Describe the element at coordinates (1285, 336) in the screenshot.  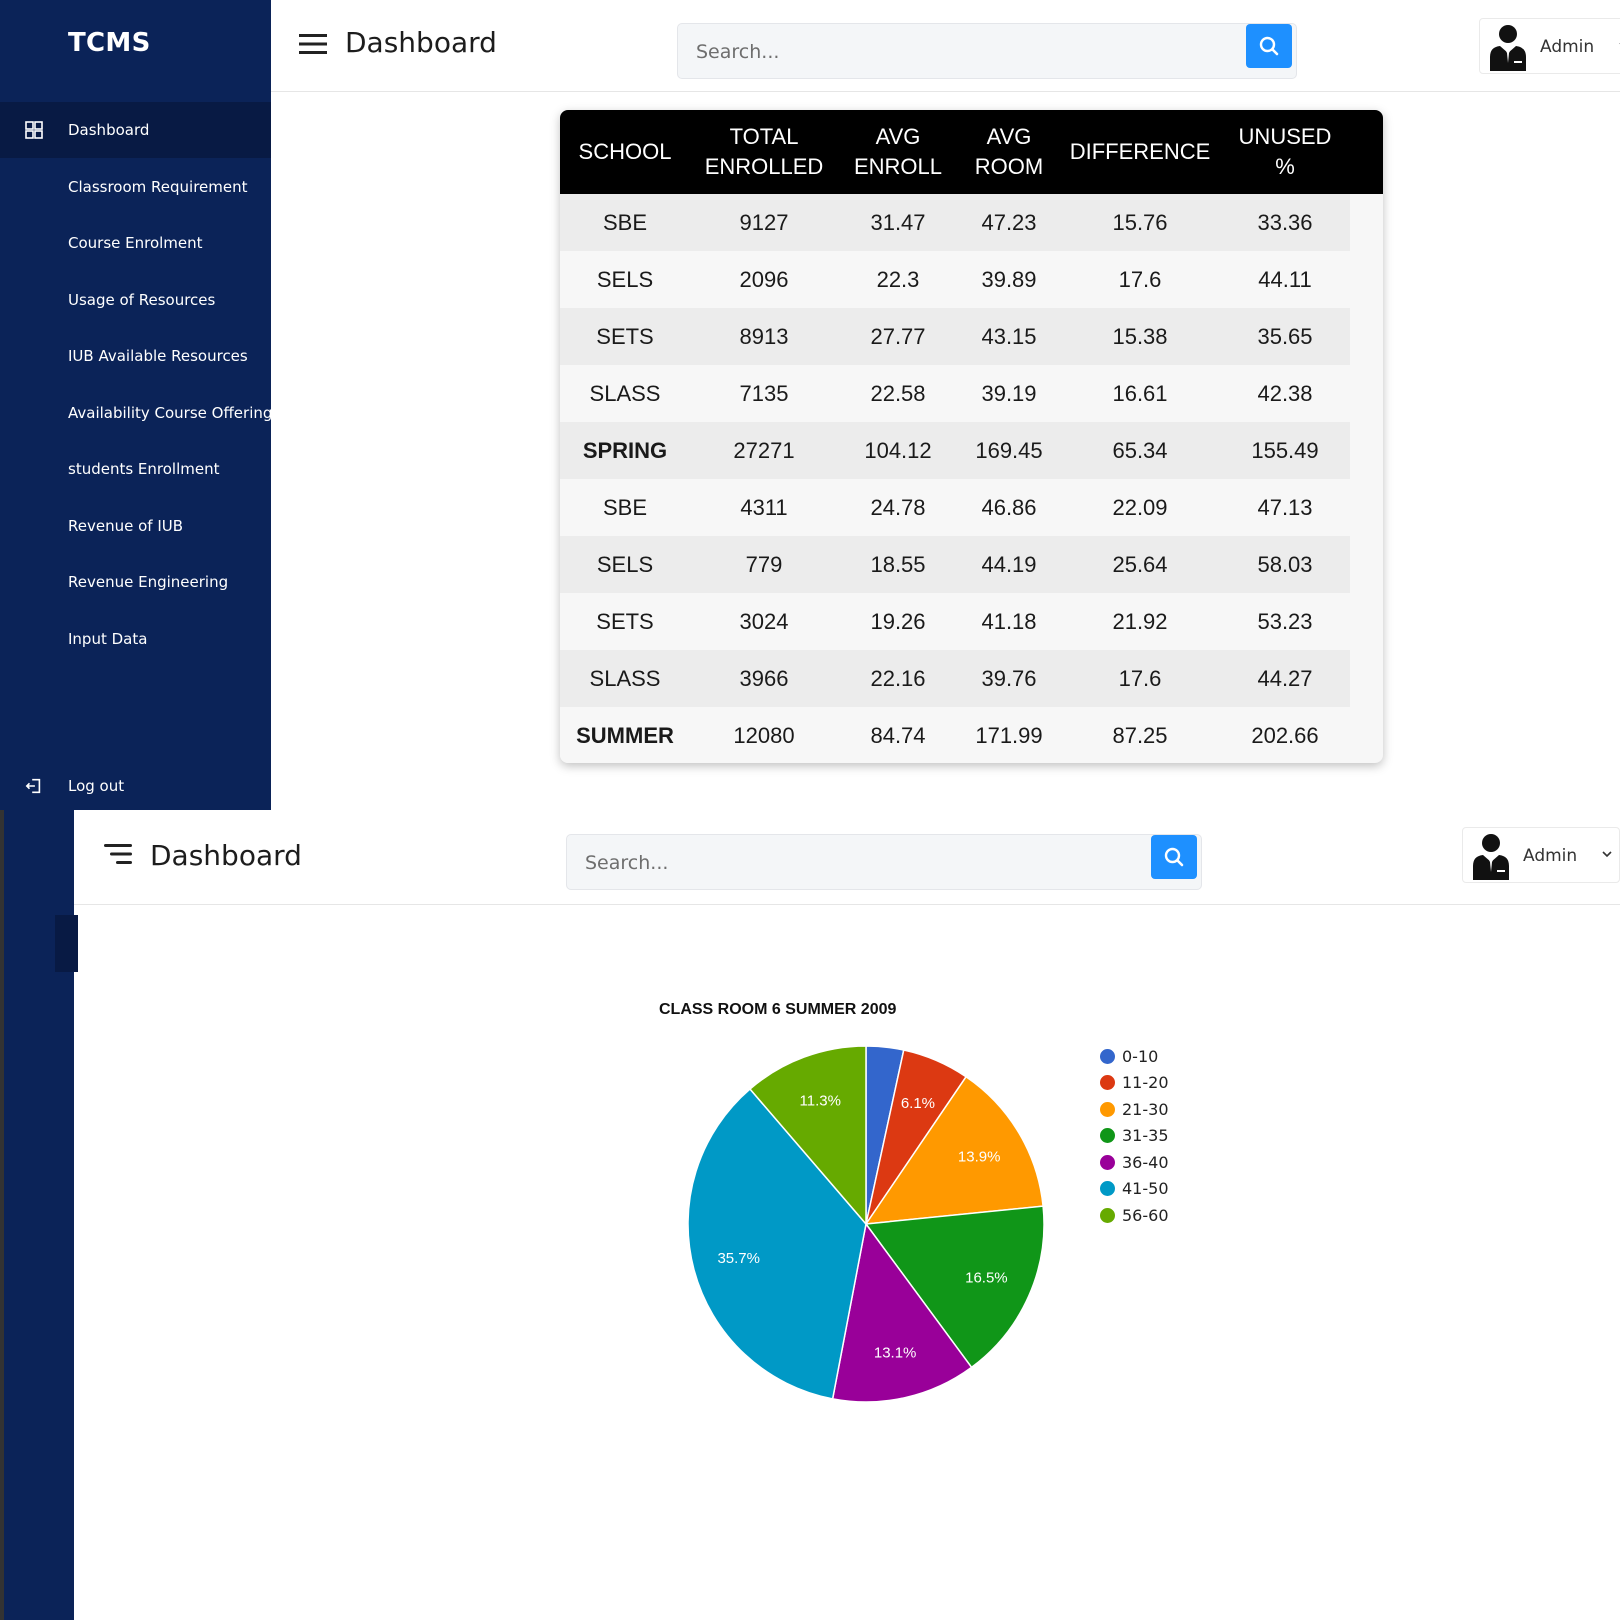
I see `table-cell: 35.65` at that location.